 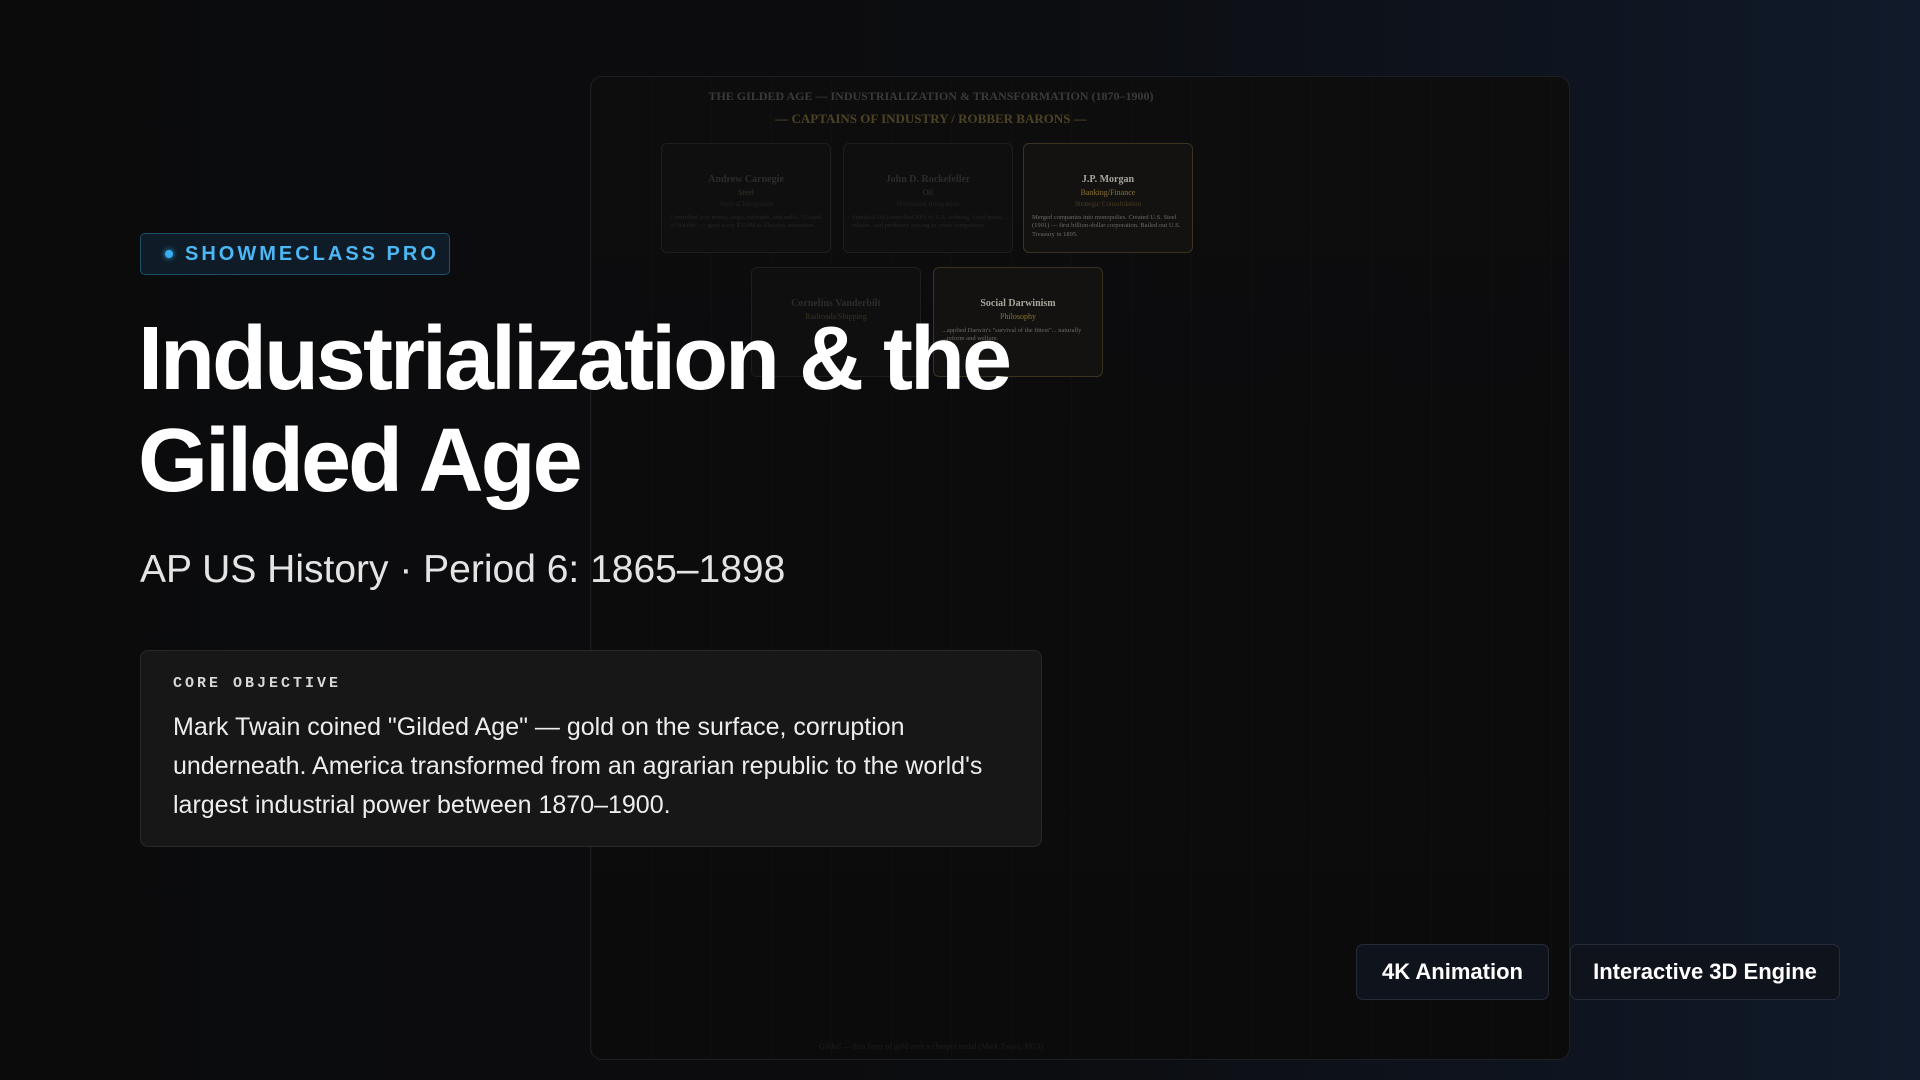 What do you see at coordinates (928, 204) in the screenshot?
I see `card-strategy: Horizontal Integration` at bounding box center [928, 204].